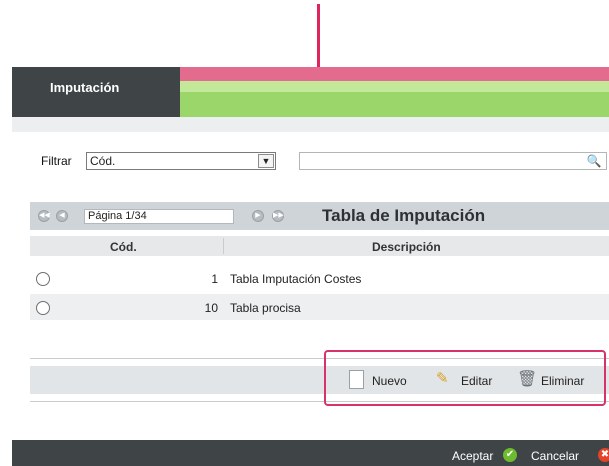  Describe the element at coordinates (56, 161) in the screenshot. I see `filter-label: Filtrar` at that location.